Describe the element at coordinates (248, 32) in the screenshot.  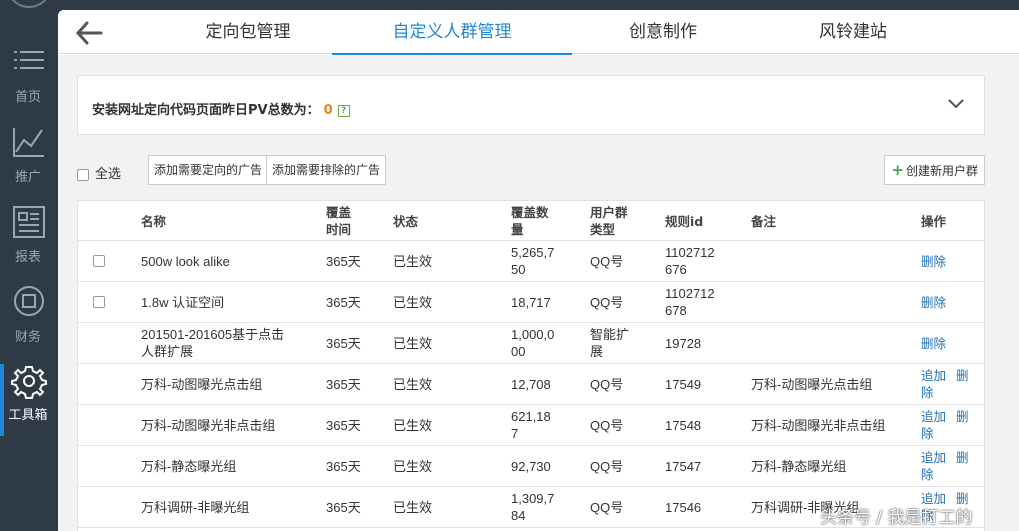
I see `tab-targeting-packages: 定向包管理` at that location.